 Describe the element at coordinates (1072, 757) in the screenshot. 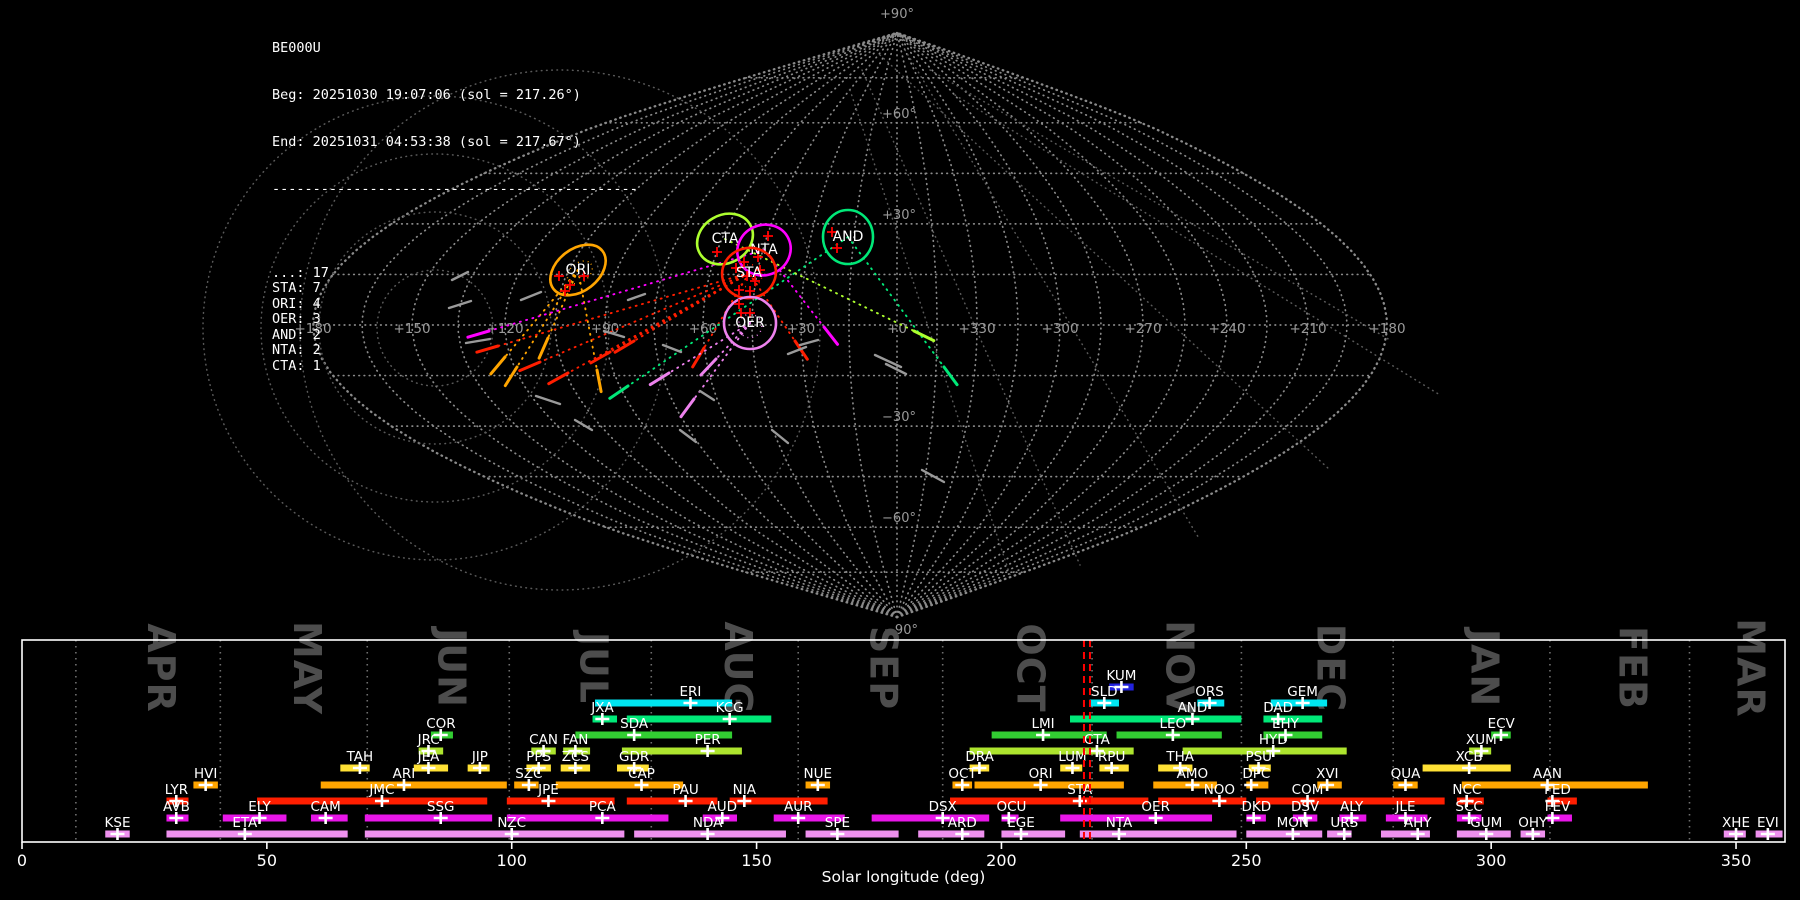

I see `shower-label-lum: LUM` at that location.